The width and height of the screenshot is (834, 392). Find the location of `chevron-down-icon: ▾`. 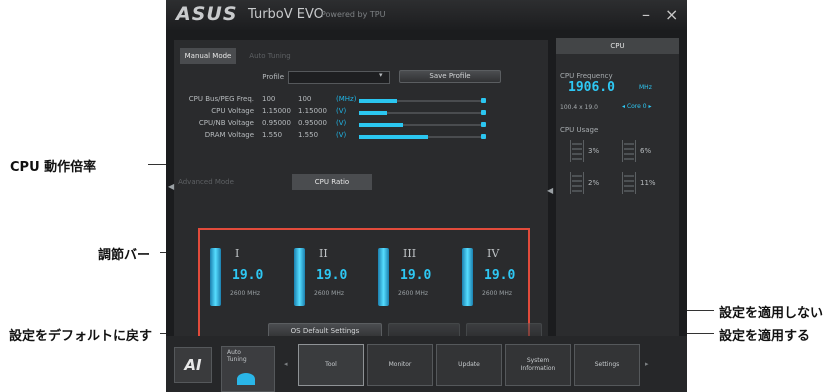

chevron-down-icon: ▾ is located at coordinates (381, 75).